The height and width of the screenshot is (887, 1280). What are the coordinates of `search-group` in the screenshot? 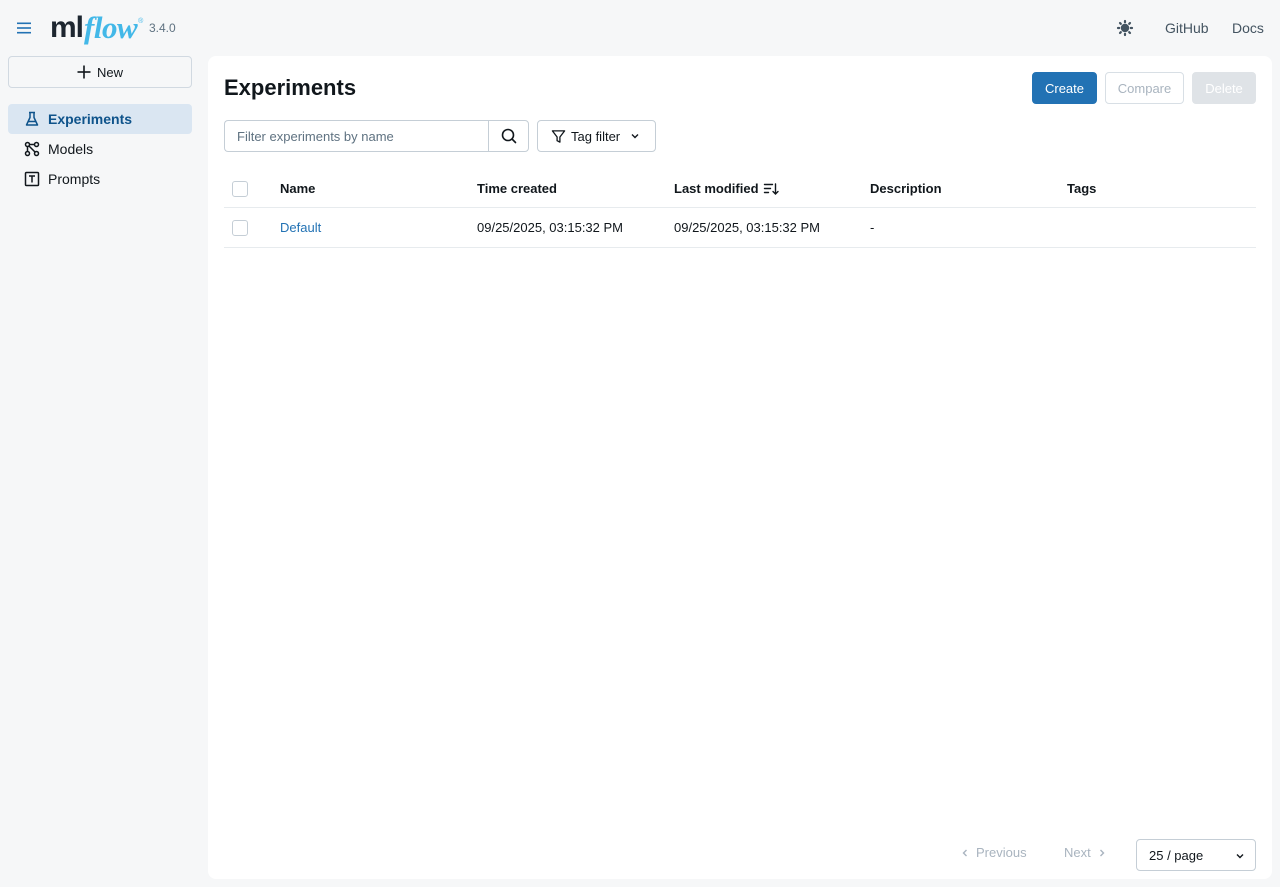 It's located at (376, 136).